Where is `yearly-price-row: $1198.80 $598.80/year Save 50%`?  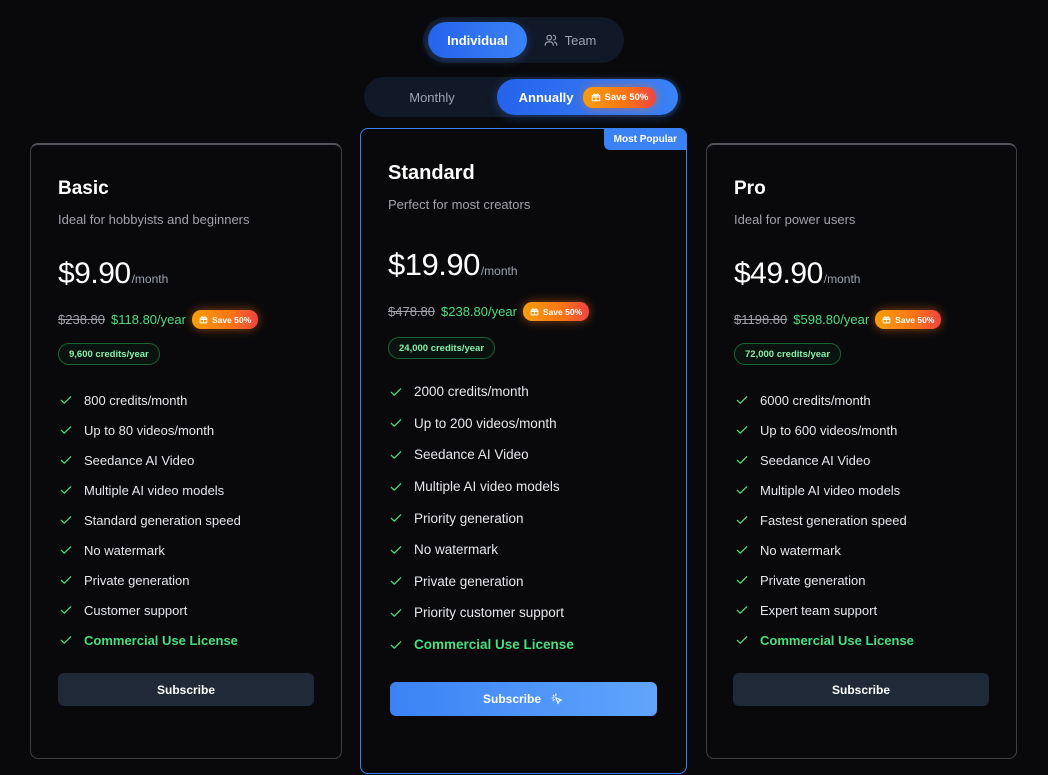
yearly-price-row: $1198.80 $598.80/year Save 50% is located at coordinates (861, 319).